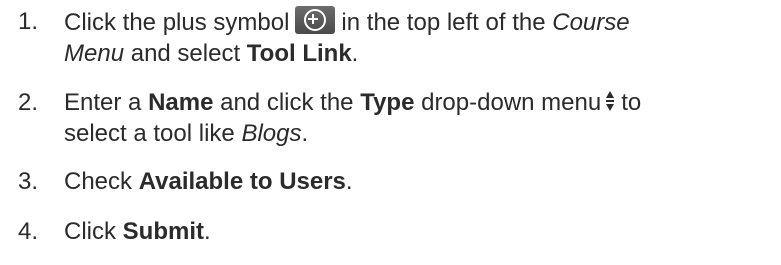  What do you see at coordinates (242, 181) in the screenshot?
I see `available-to-users-label: Available to Users` at bounding box center [242, 181].